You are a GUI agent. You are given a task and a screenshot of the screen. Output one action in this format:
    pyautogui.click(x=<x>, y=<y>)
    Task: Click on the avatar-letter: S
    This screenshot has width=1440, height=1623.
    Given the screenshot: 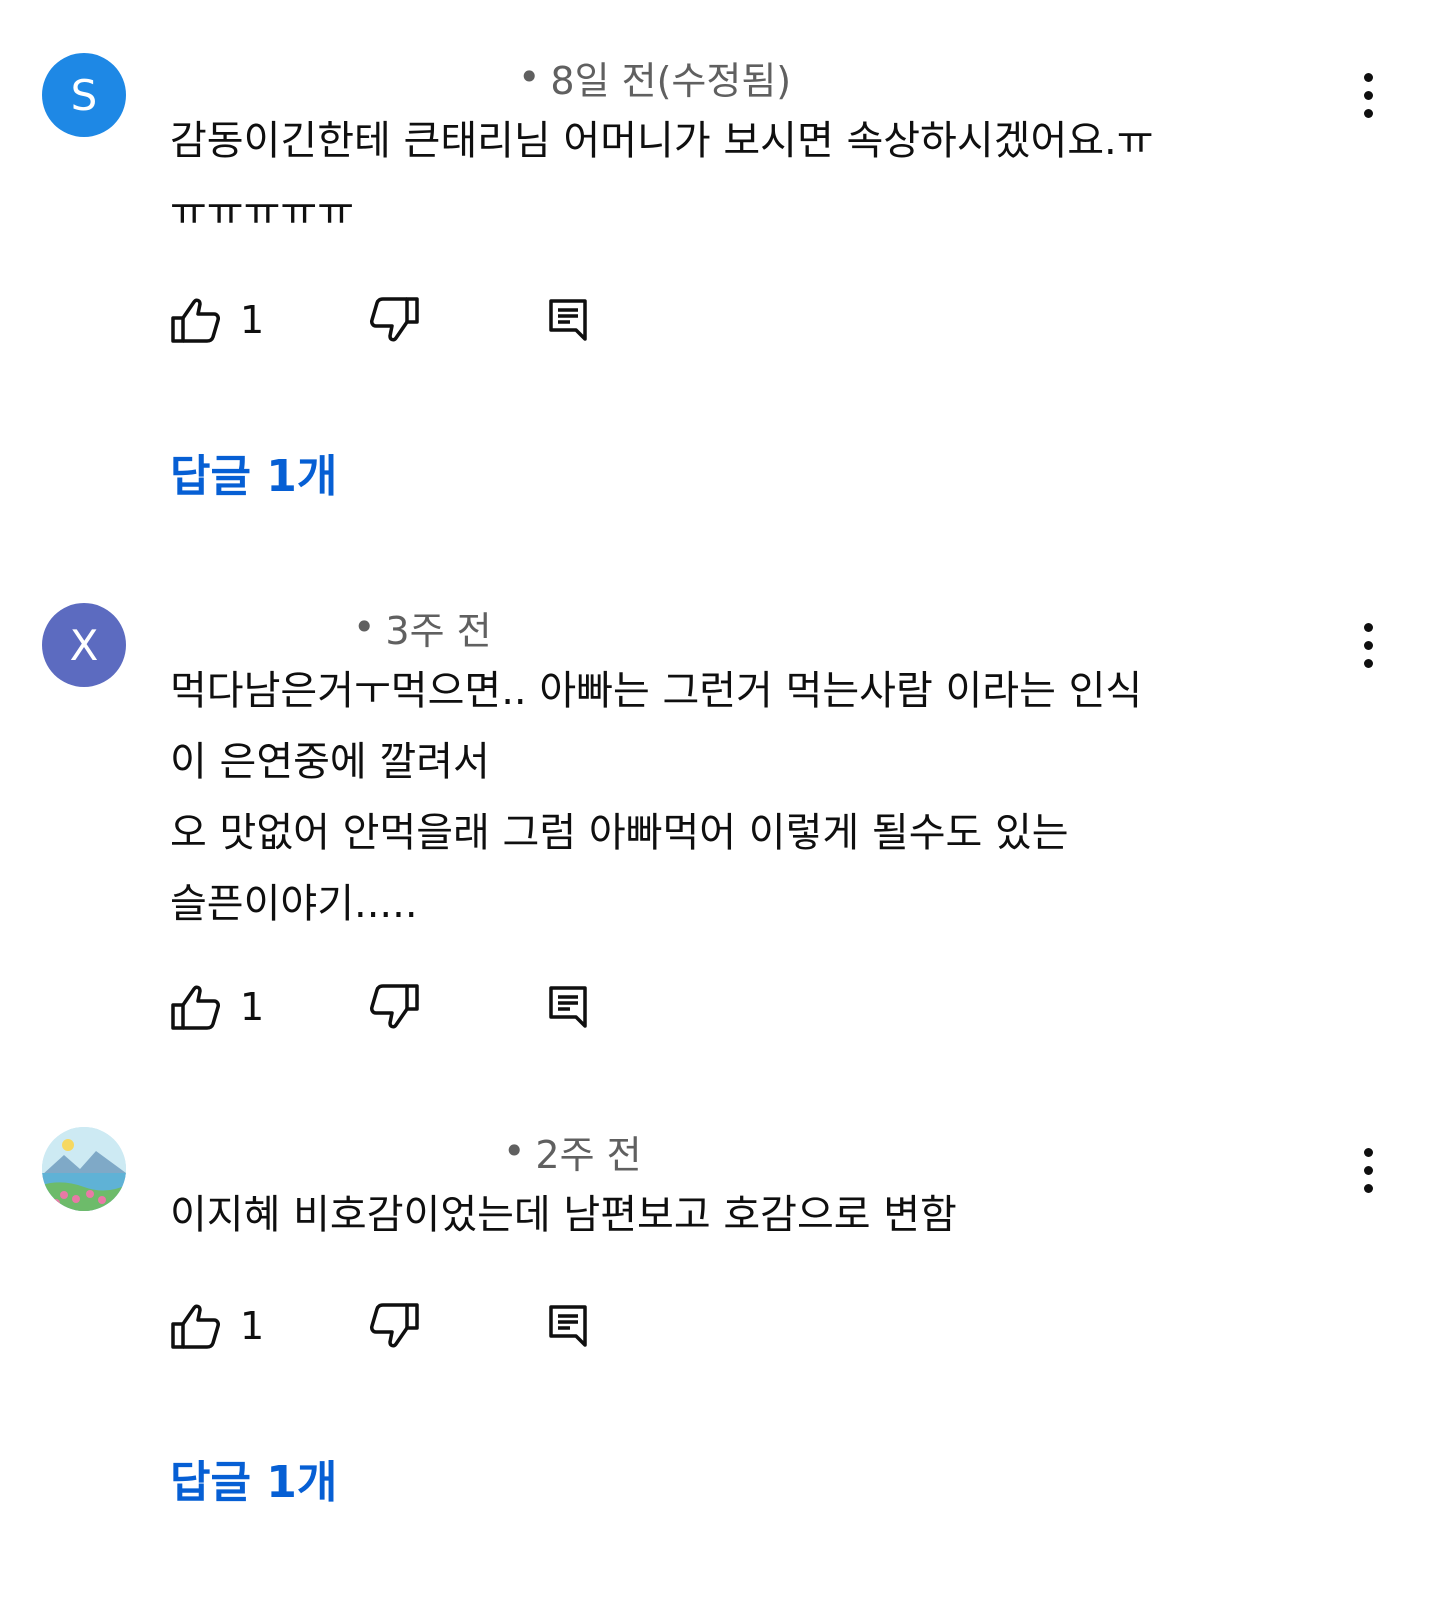 What is the action you would take?
    pyautogui.click(x=84, y=95)
    